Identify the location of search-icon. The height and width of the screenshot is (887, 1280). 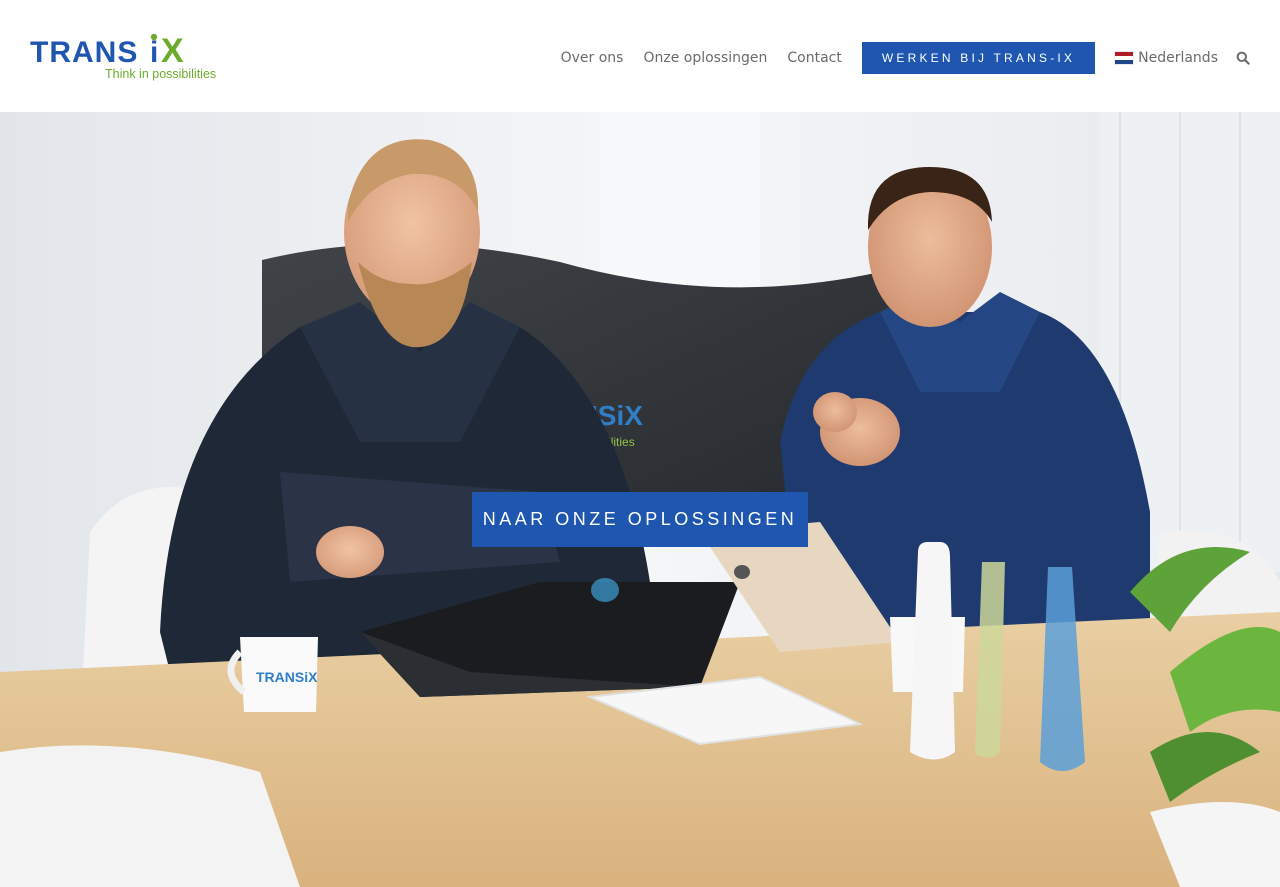
(1243, 58).